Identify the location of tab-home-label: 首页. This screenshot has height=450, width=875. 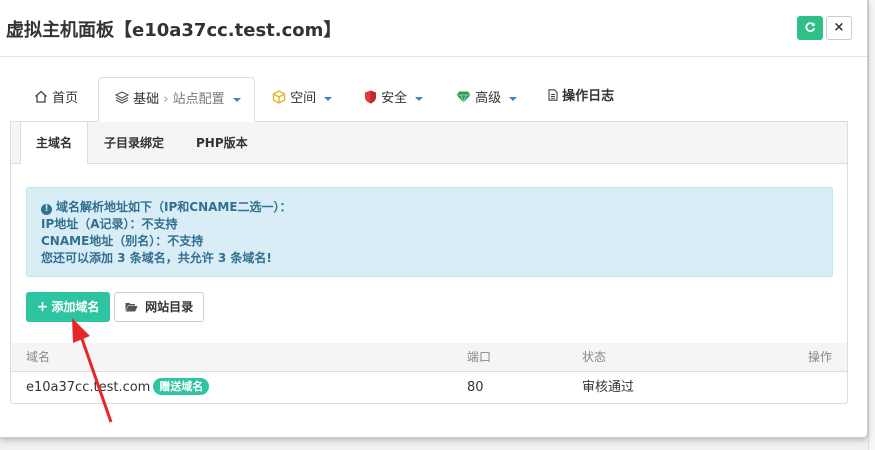
(65, 98).